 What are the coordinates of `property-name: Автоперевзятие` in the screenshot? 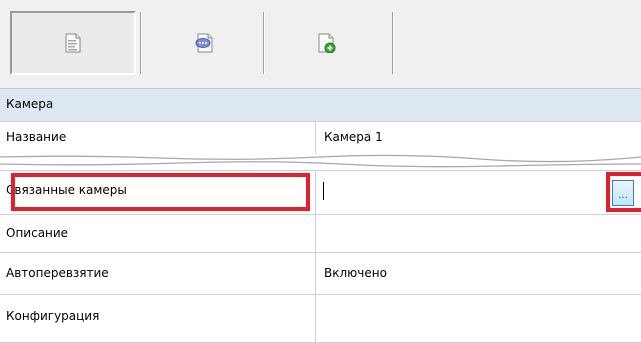 It's located at (57, 273).